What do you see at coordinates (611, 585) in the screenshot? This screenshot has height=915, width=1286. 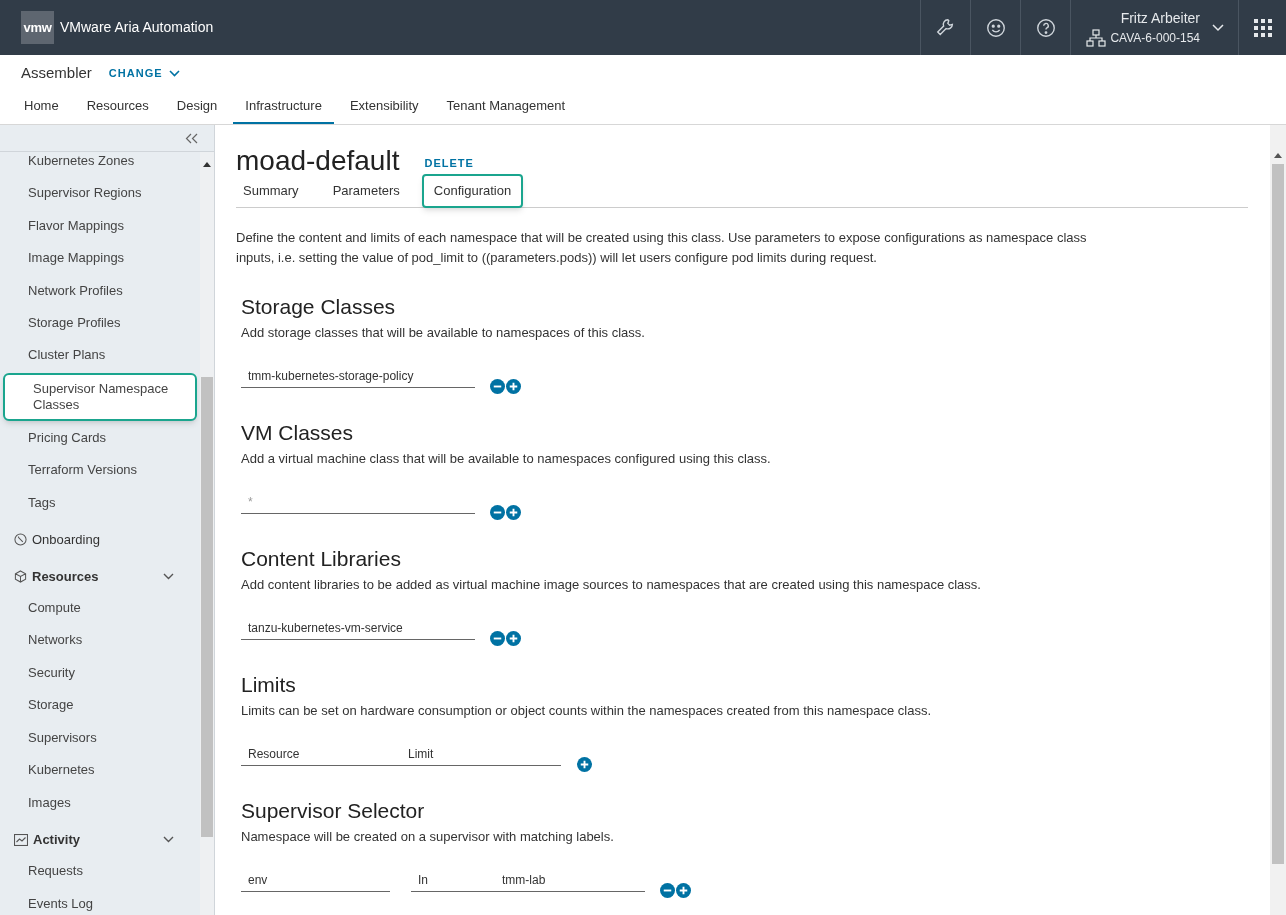 I see `section-description: Add content libraries to be added as virtual machine image sources to namespaces that are created using this namespace class.` at bounding box center [611, 585].